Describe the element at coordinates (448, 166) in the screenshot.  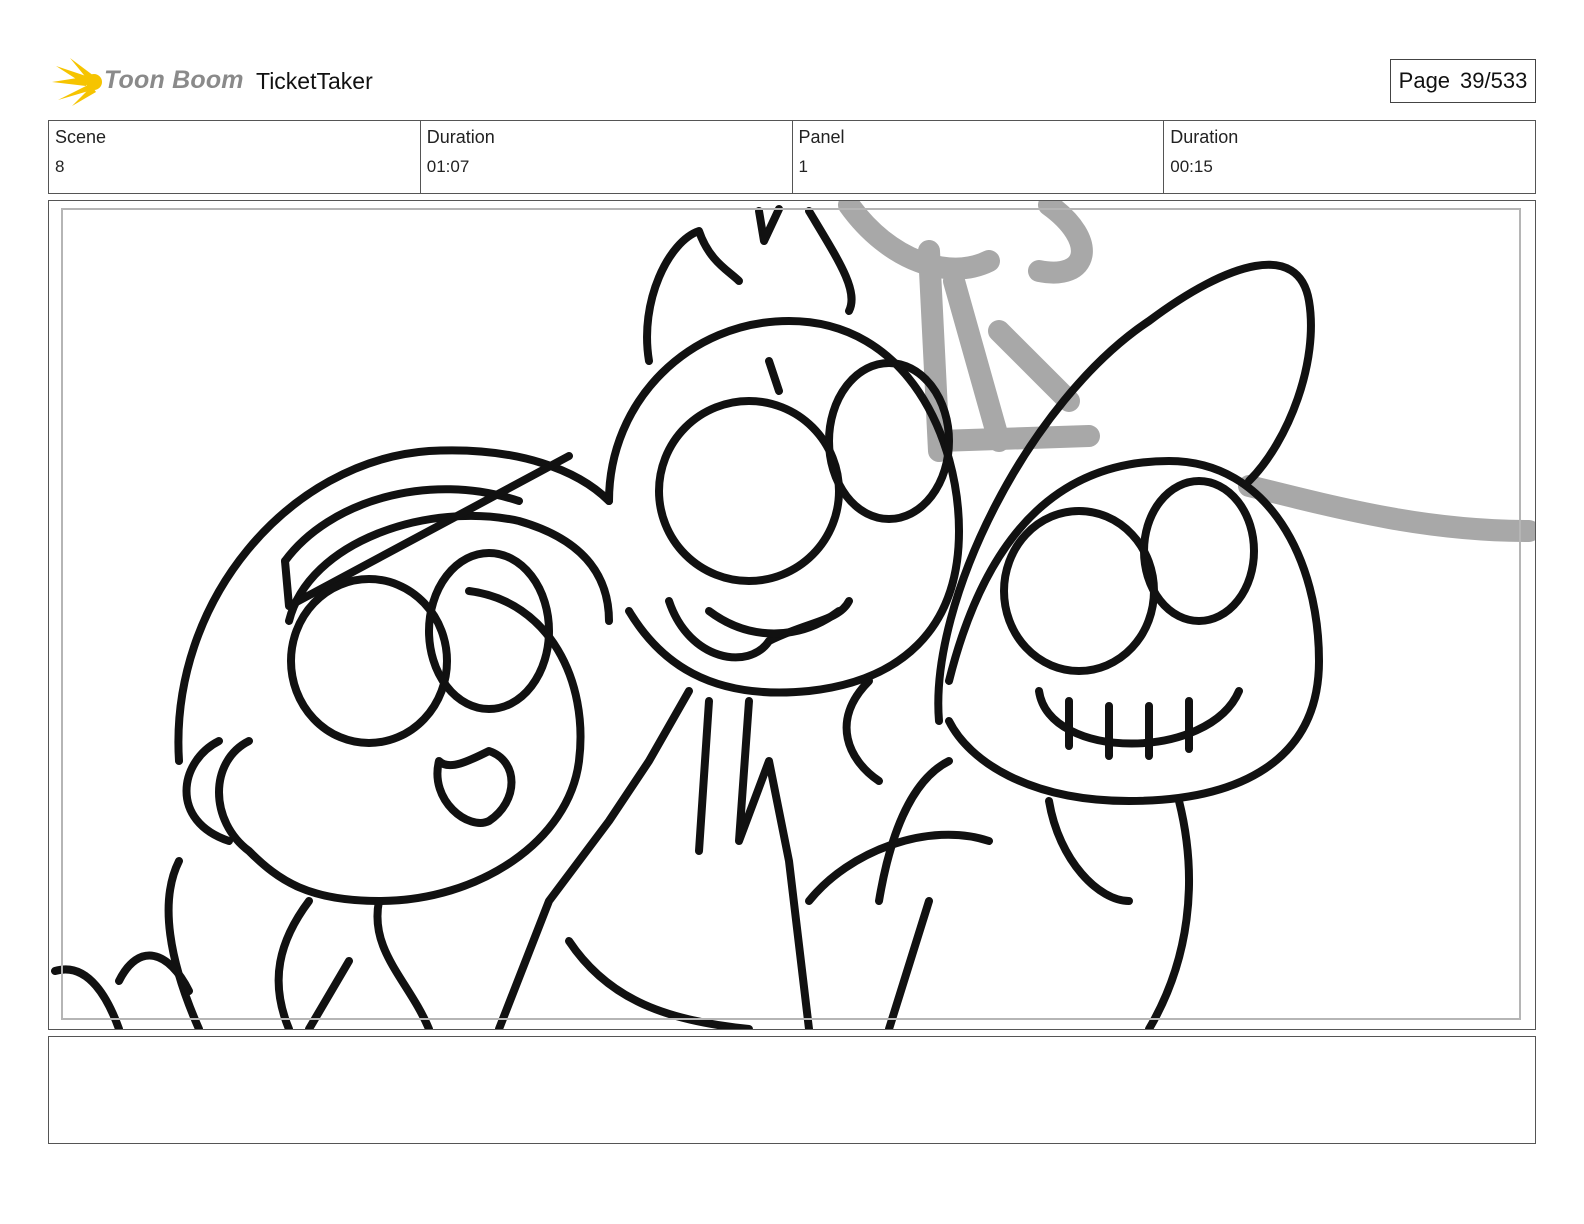
I see `scene-duration-value: 01:07` at that location.